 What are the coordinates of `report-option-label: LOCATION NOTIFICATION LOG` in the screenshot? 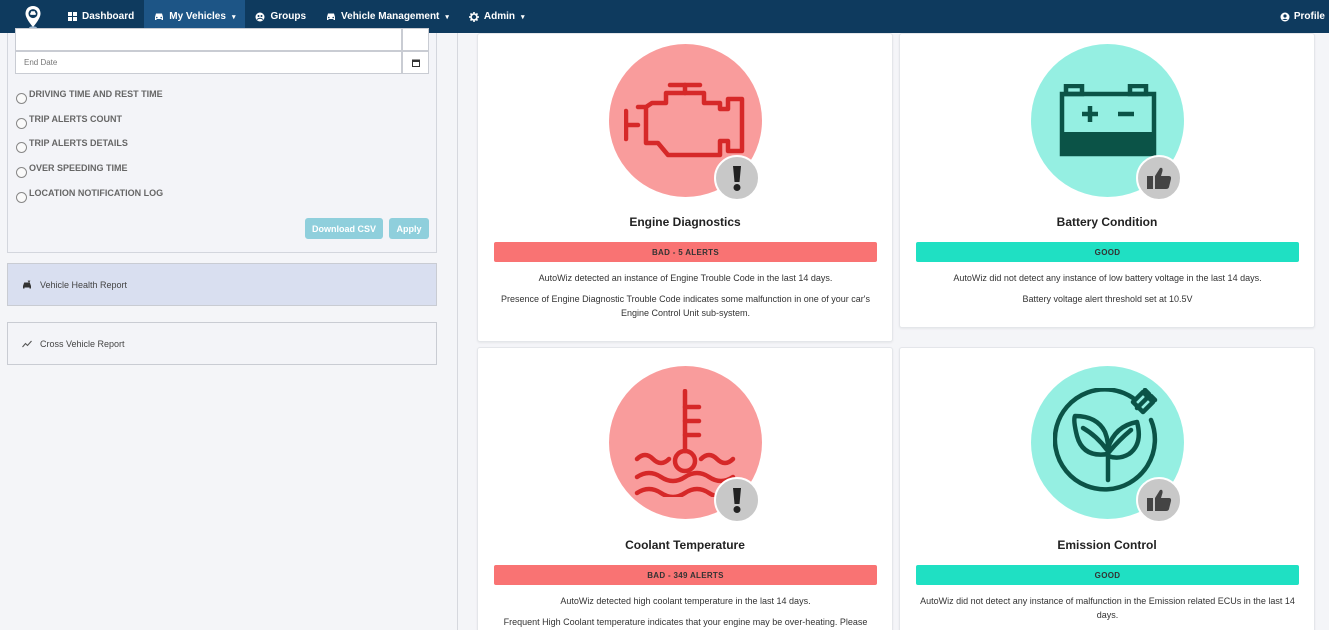 It's located at (96, 193).